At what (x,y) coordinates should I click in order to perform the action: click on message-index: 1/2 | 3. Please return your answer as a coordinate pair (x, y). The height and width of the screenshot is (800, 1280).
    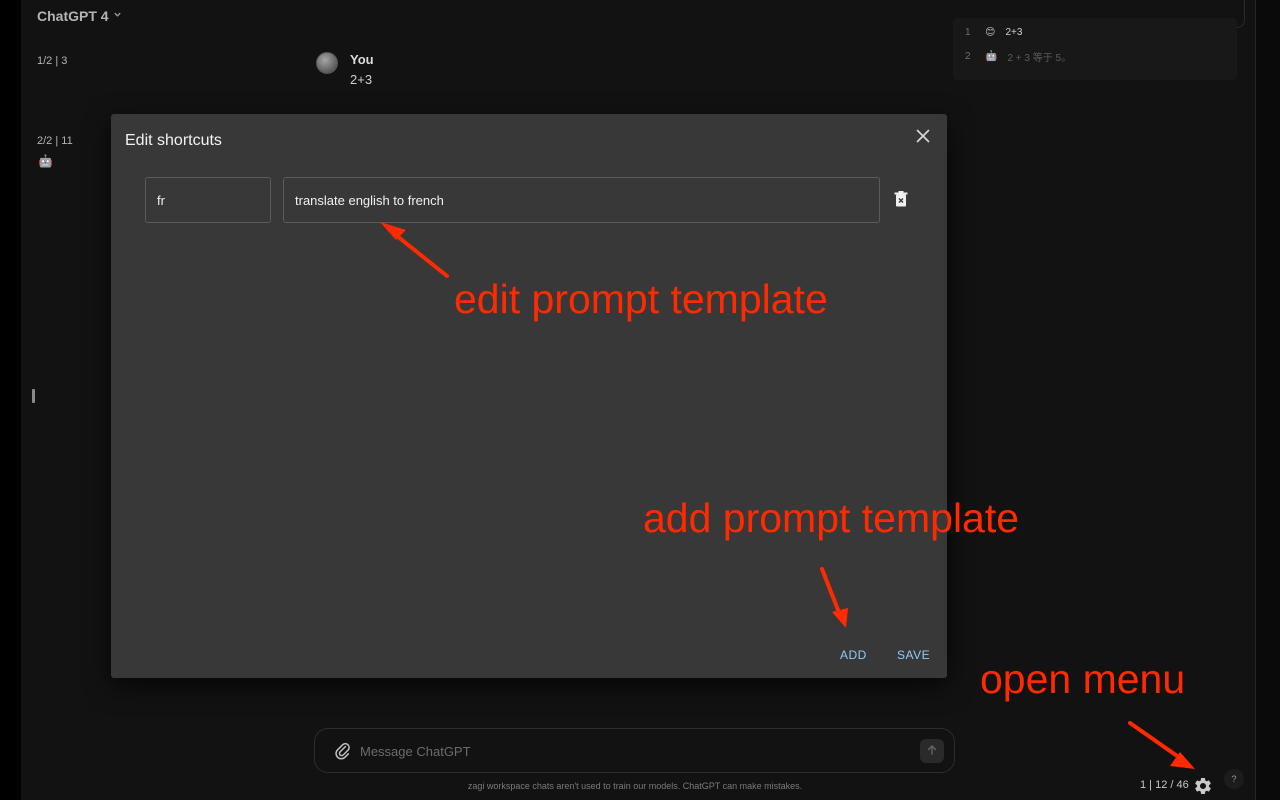
    Looking at the image, I should click on (52, 61).